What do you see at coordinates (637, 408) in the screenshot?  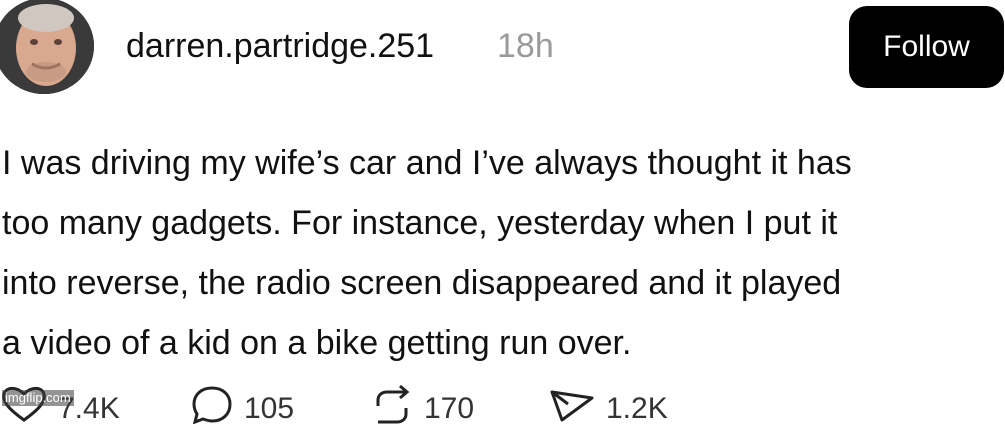 I see `share-count: 1.2K` at bounding box center [637, 408].